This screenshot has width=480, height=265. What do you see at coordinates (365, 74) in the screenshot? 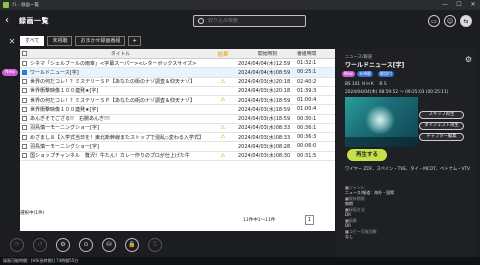
I see `unwatched-badge: 未視聴` at bounding box center [365, 74].